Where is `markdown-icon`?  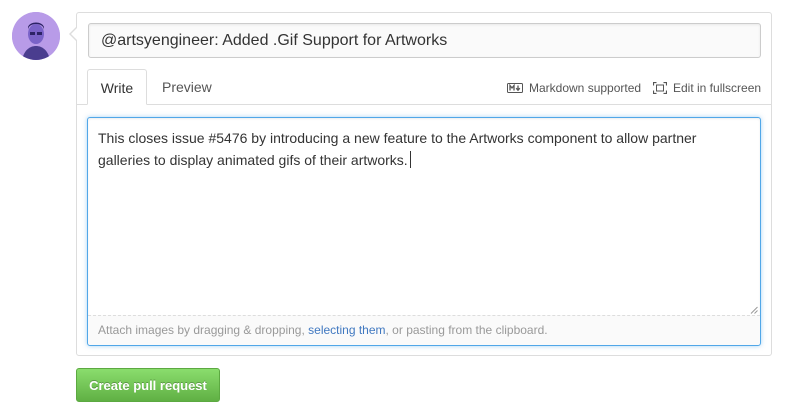 markdown-icon is located at coordinates (515, 88).